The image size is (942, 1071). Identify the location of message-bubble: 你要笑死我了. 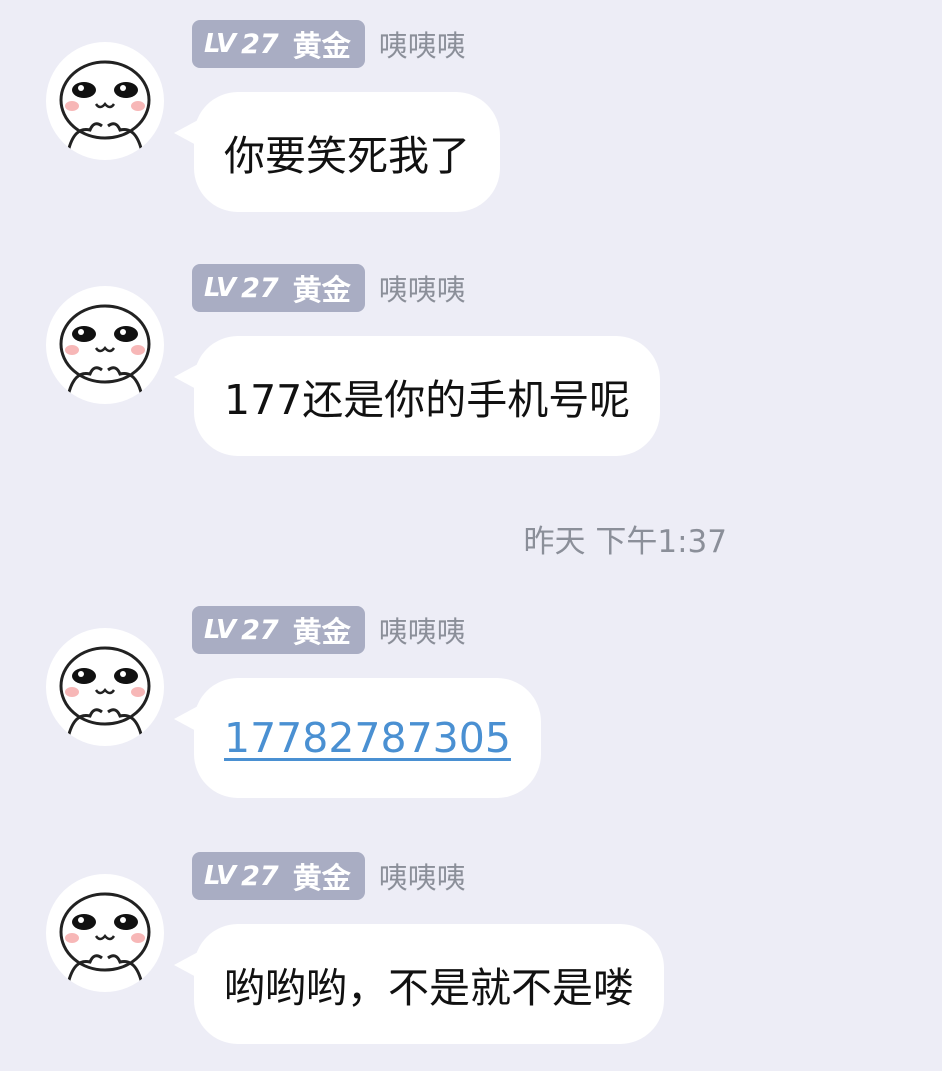
(337, 152).